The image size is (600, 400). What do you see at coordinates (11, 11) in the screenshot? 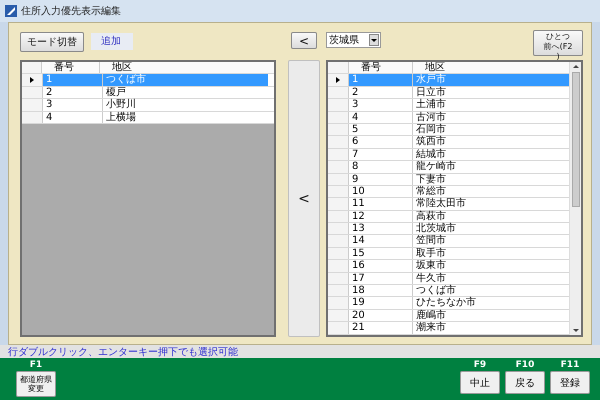
I see `app-icon` at bounding box center [11, 11].